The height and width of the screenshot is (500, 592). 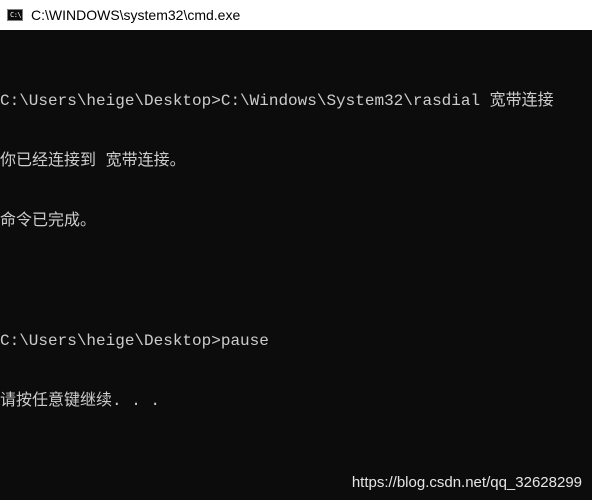 What do you see at coordinates (466, 482) in the screenshot?
I see `watermark: https://blog.csdn.net/qq_32628299` at bounding box center [466, 482].